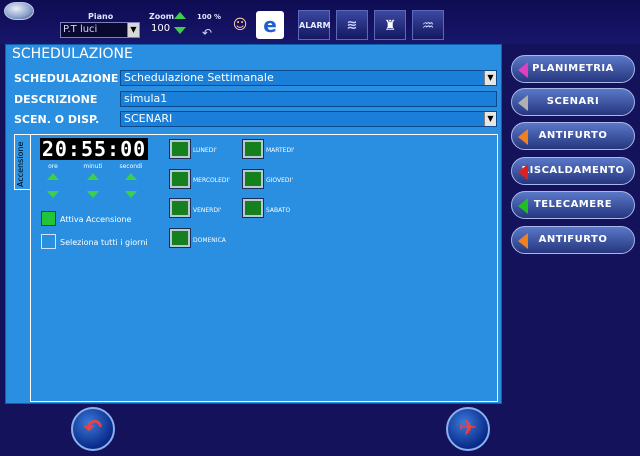  Describe the element at coordinates (131, 166) in the screenshot. I see `seconds-label: secondi` at that location.